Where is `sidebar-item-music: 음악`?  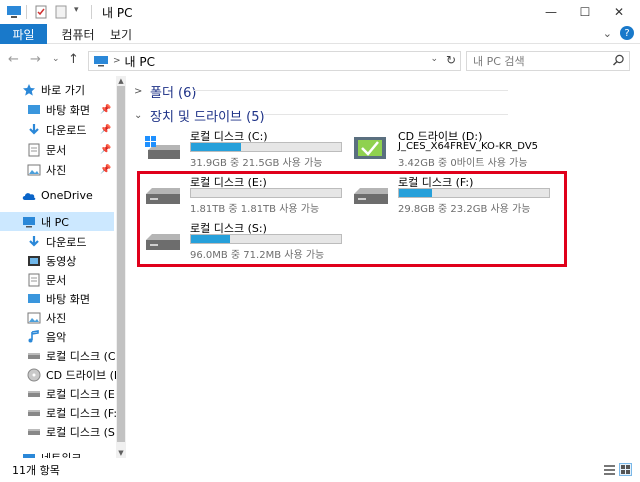 sidebar-item-music: 음악 is located at coordinates (57, 336).